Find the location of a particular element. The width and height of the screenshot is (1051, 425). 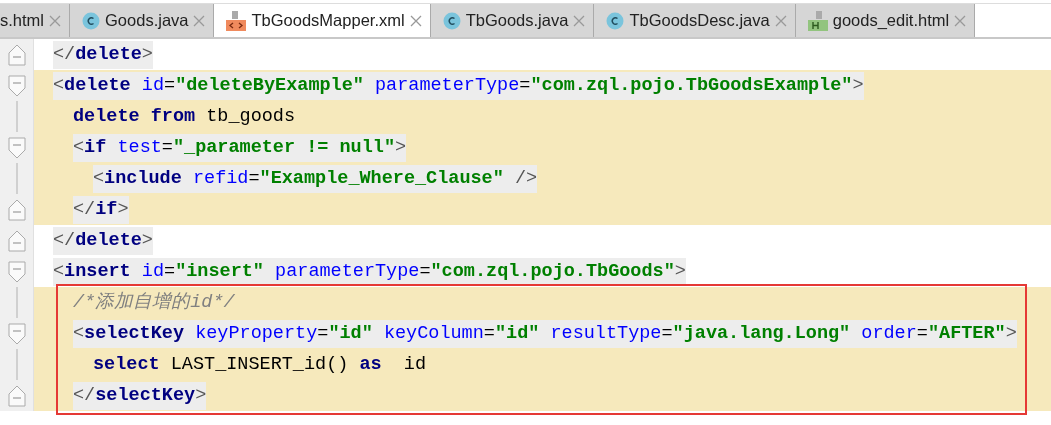

editor-tab: Goods.java is located at coordinates (142, 20).